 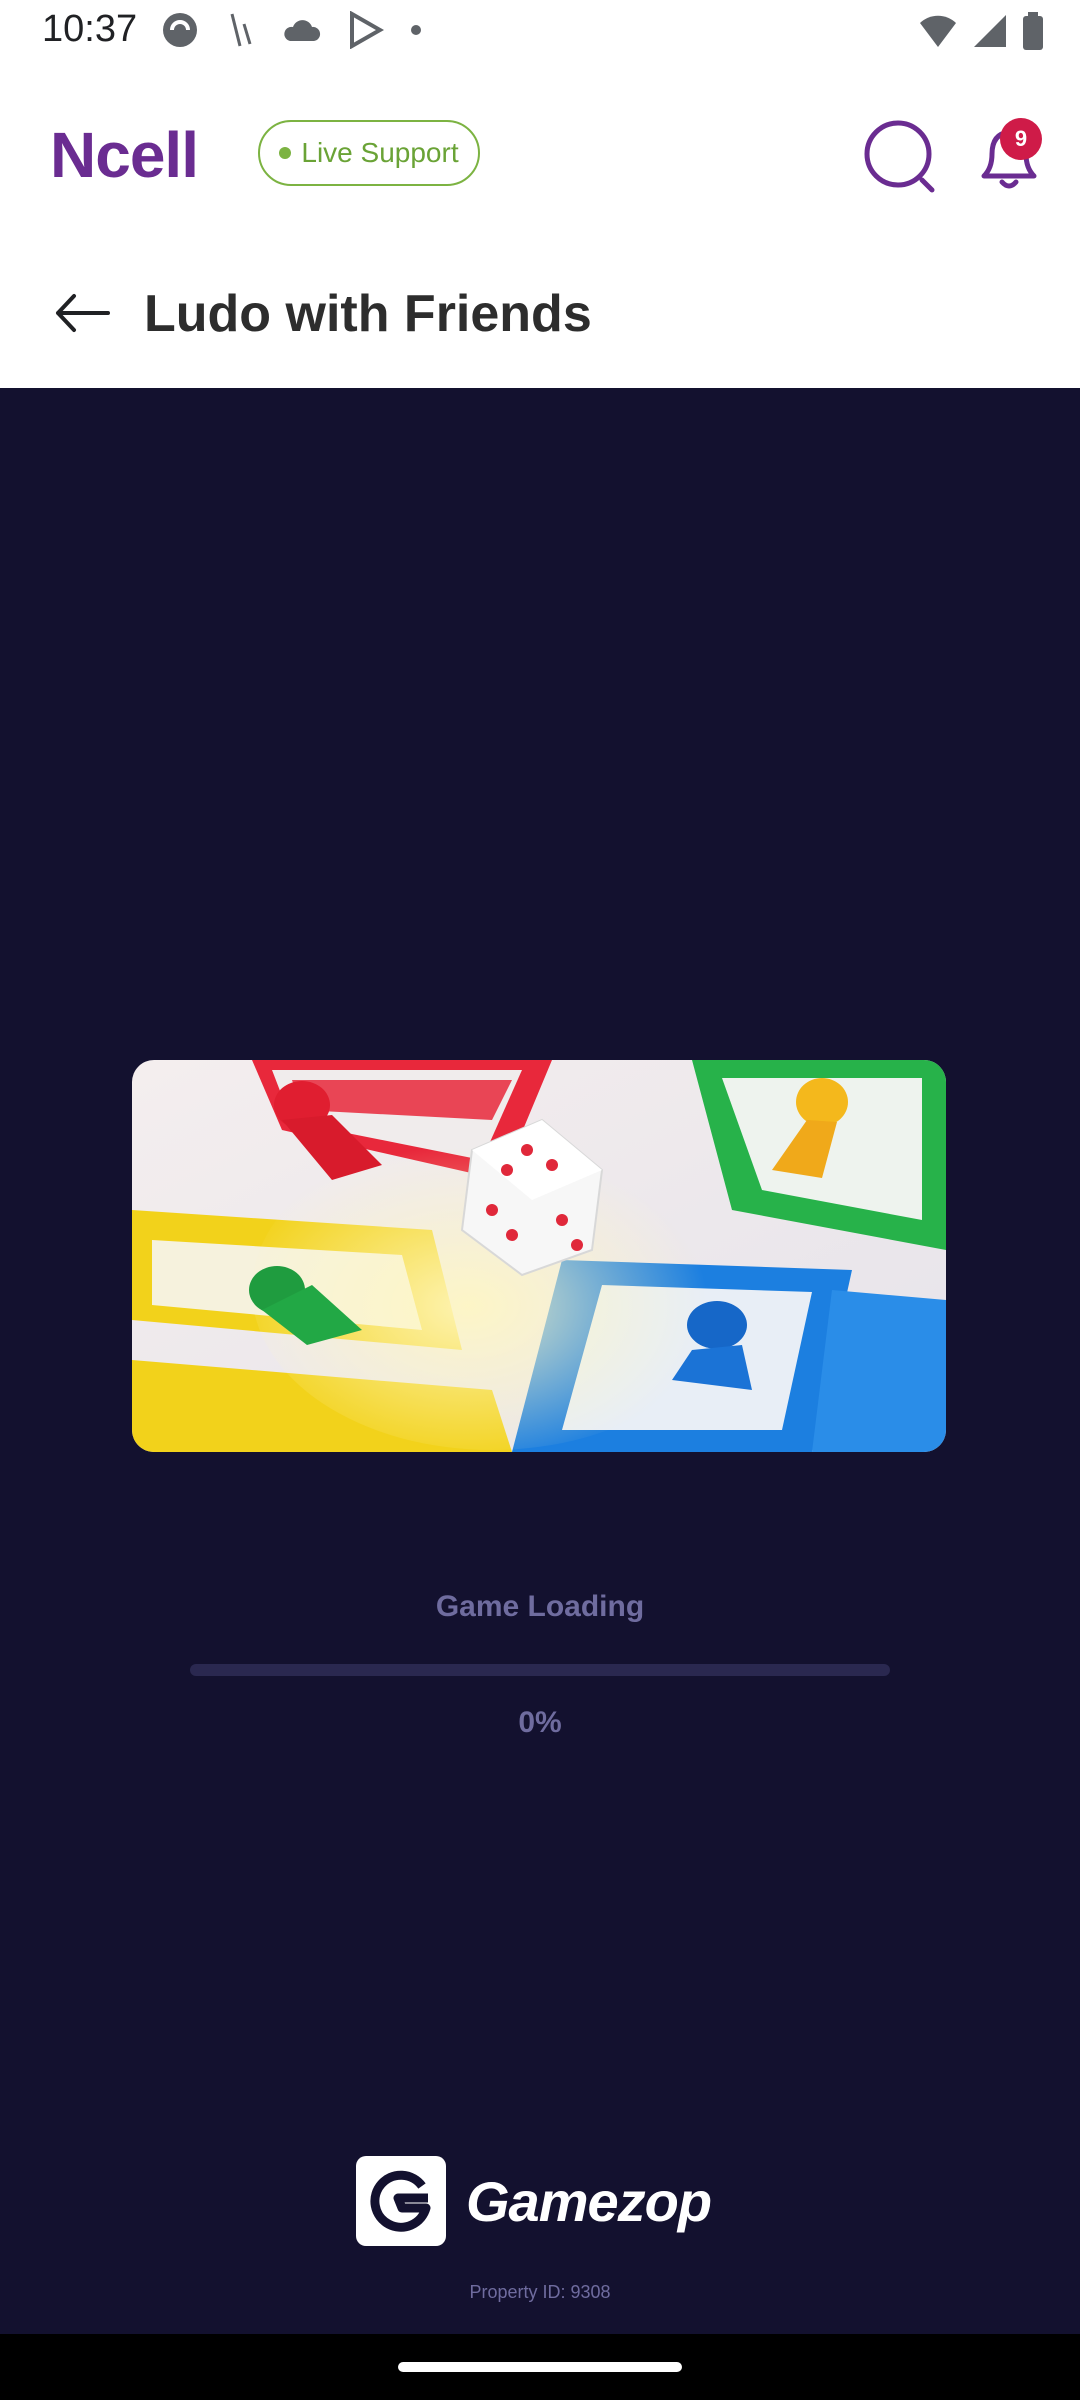 What do you see at coordinates (901, 157) in the screenshot?
I see `search-icon` at bounding box center [901, 157].